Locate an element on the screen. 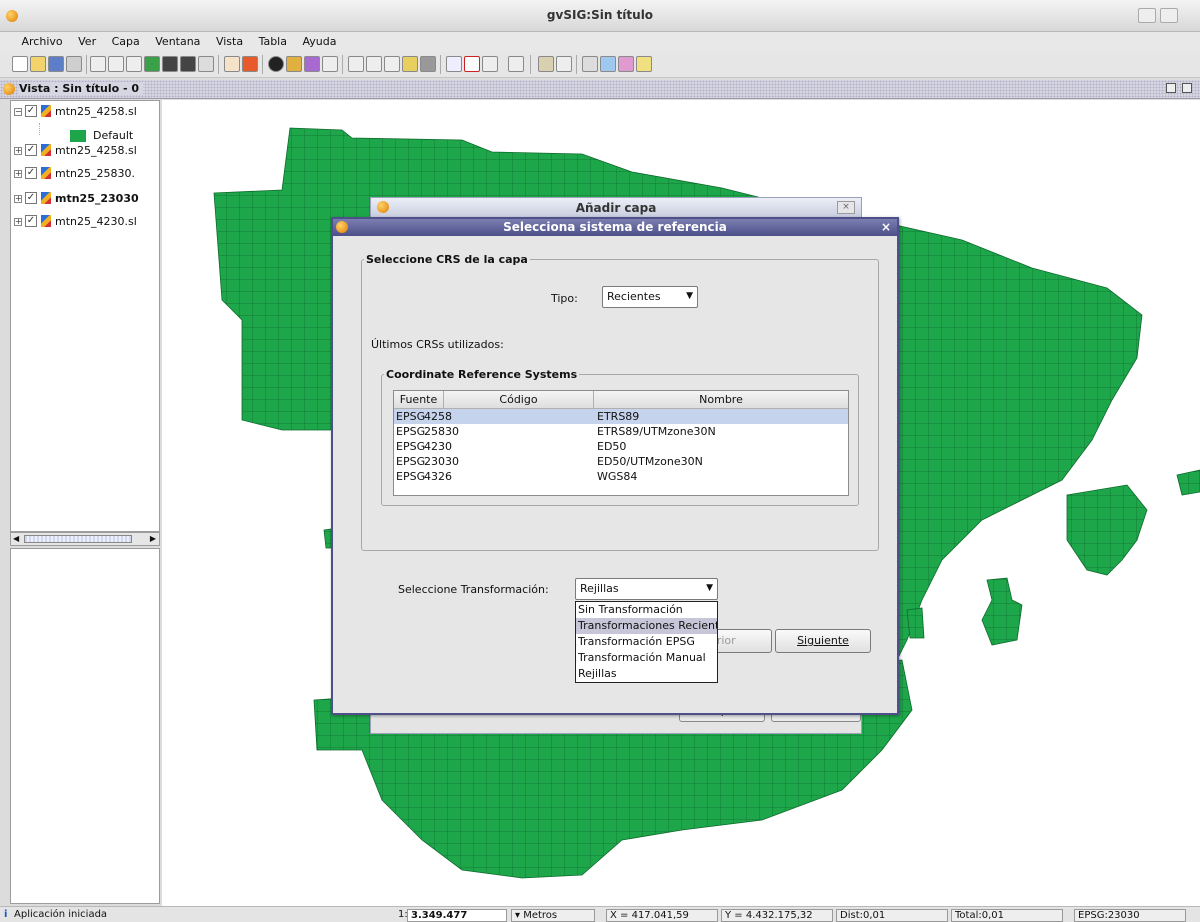 The width and height of the screenshot is (1200, 922). window-titlebar: gvSIG:Sin título is located at coordinates (600, 16).